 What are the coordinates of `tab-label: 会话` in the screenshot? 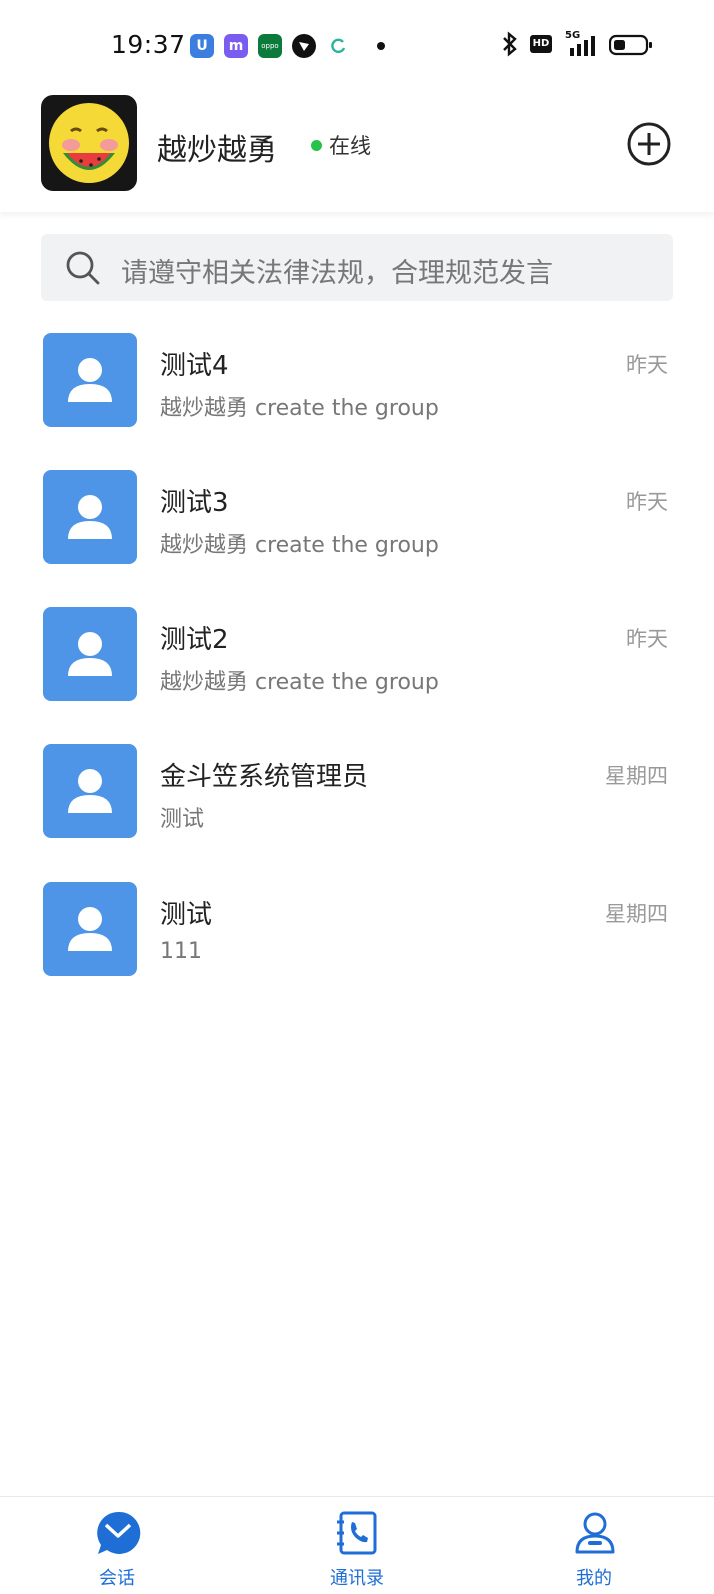 It's located at (117, 1578).